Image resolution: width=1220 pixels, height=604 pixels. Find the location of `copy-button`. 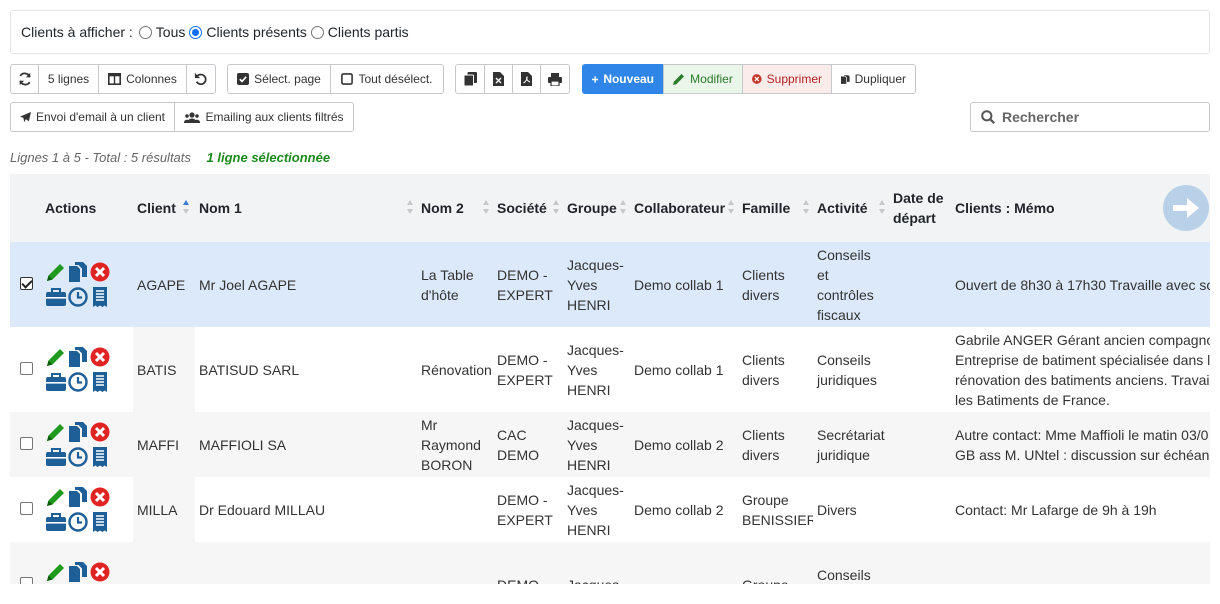

copy-button is located at coordinates (470, 79).